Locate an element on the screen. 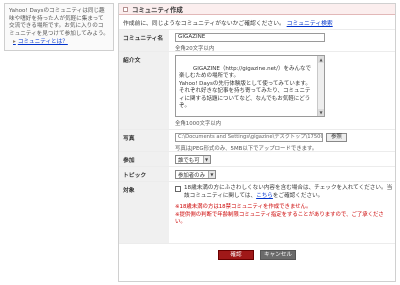 The width and height of the screenshot is (400, 285). cancel-button: キャンセル is located at coordinates (278, 254).